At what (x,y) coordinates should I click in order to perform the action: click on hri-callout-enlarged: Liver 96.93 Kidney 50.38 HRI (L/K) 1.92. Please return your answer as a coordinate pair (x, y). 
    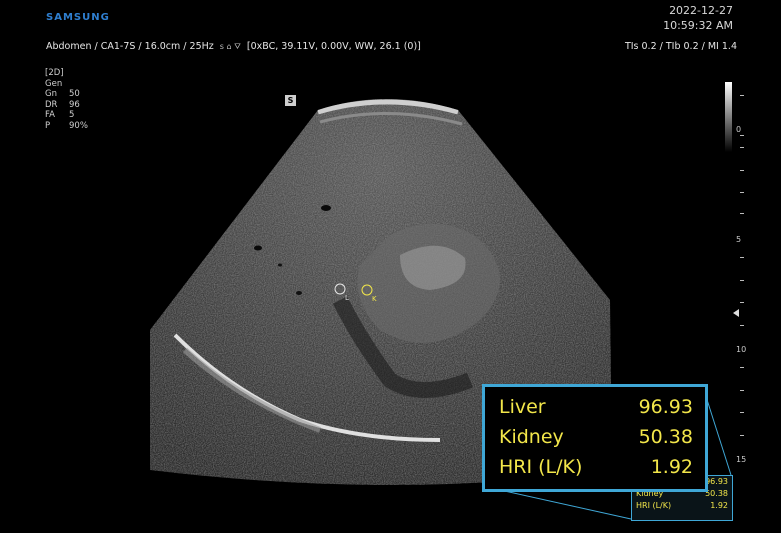
    Looking at the image, I should click on (595, 438).